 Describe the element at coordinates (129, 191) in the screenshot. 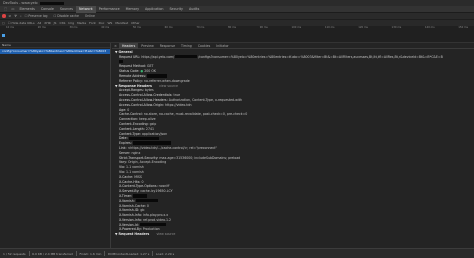

I see `response-header-name: X-Served-By:` at that location.